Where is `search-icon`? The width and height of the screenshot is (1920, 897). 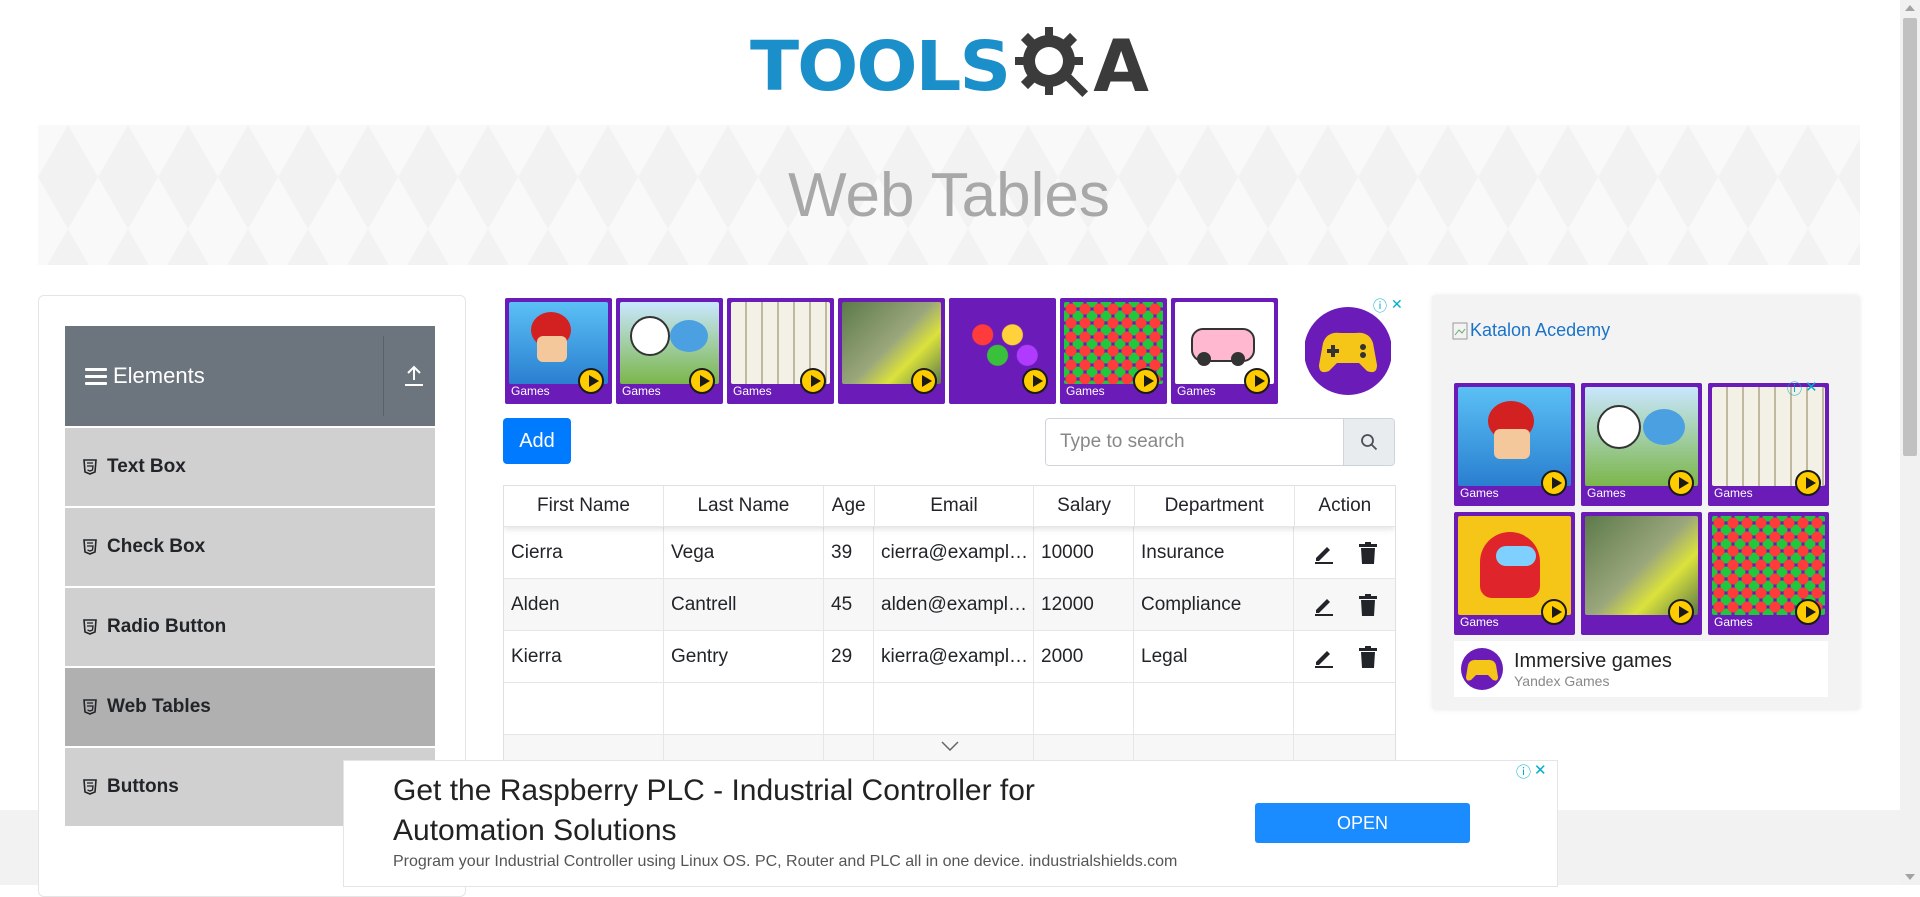
search-icon is located at coordinates (1369, 442).